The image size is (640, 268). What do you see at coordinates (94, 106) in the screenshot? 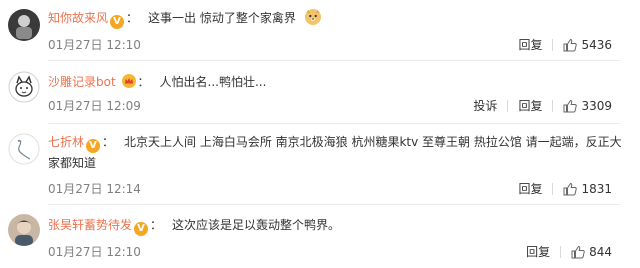
I see `timestamp: 01月27日 12:09` at bounding box center [94, 106].